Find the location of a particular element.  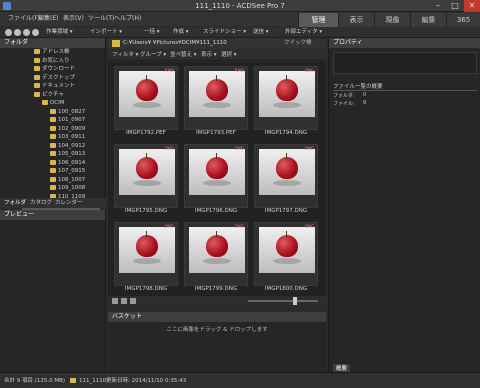

filter-bar: フィルタ ▾ グループ ▾ 並べ替え ▾ 表示 ▾ 選択 ▾ is located at coordinates (217, 55).